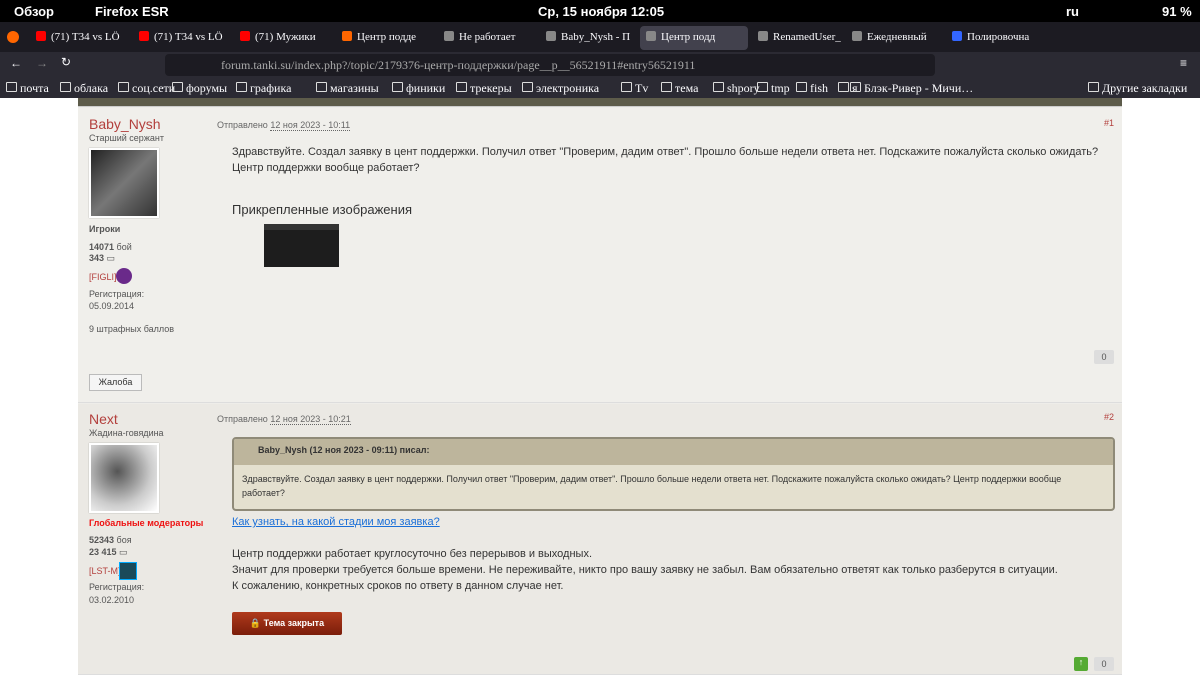 Image resolution: width=1200 pixels, height=675 pixels. Describe the element at coordinates (812, 88) in the screenshot. I see `bookmark-folder: fish` at that location.